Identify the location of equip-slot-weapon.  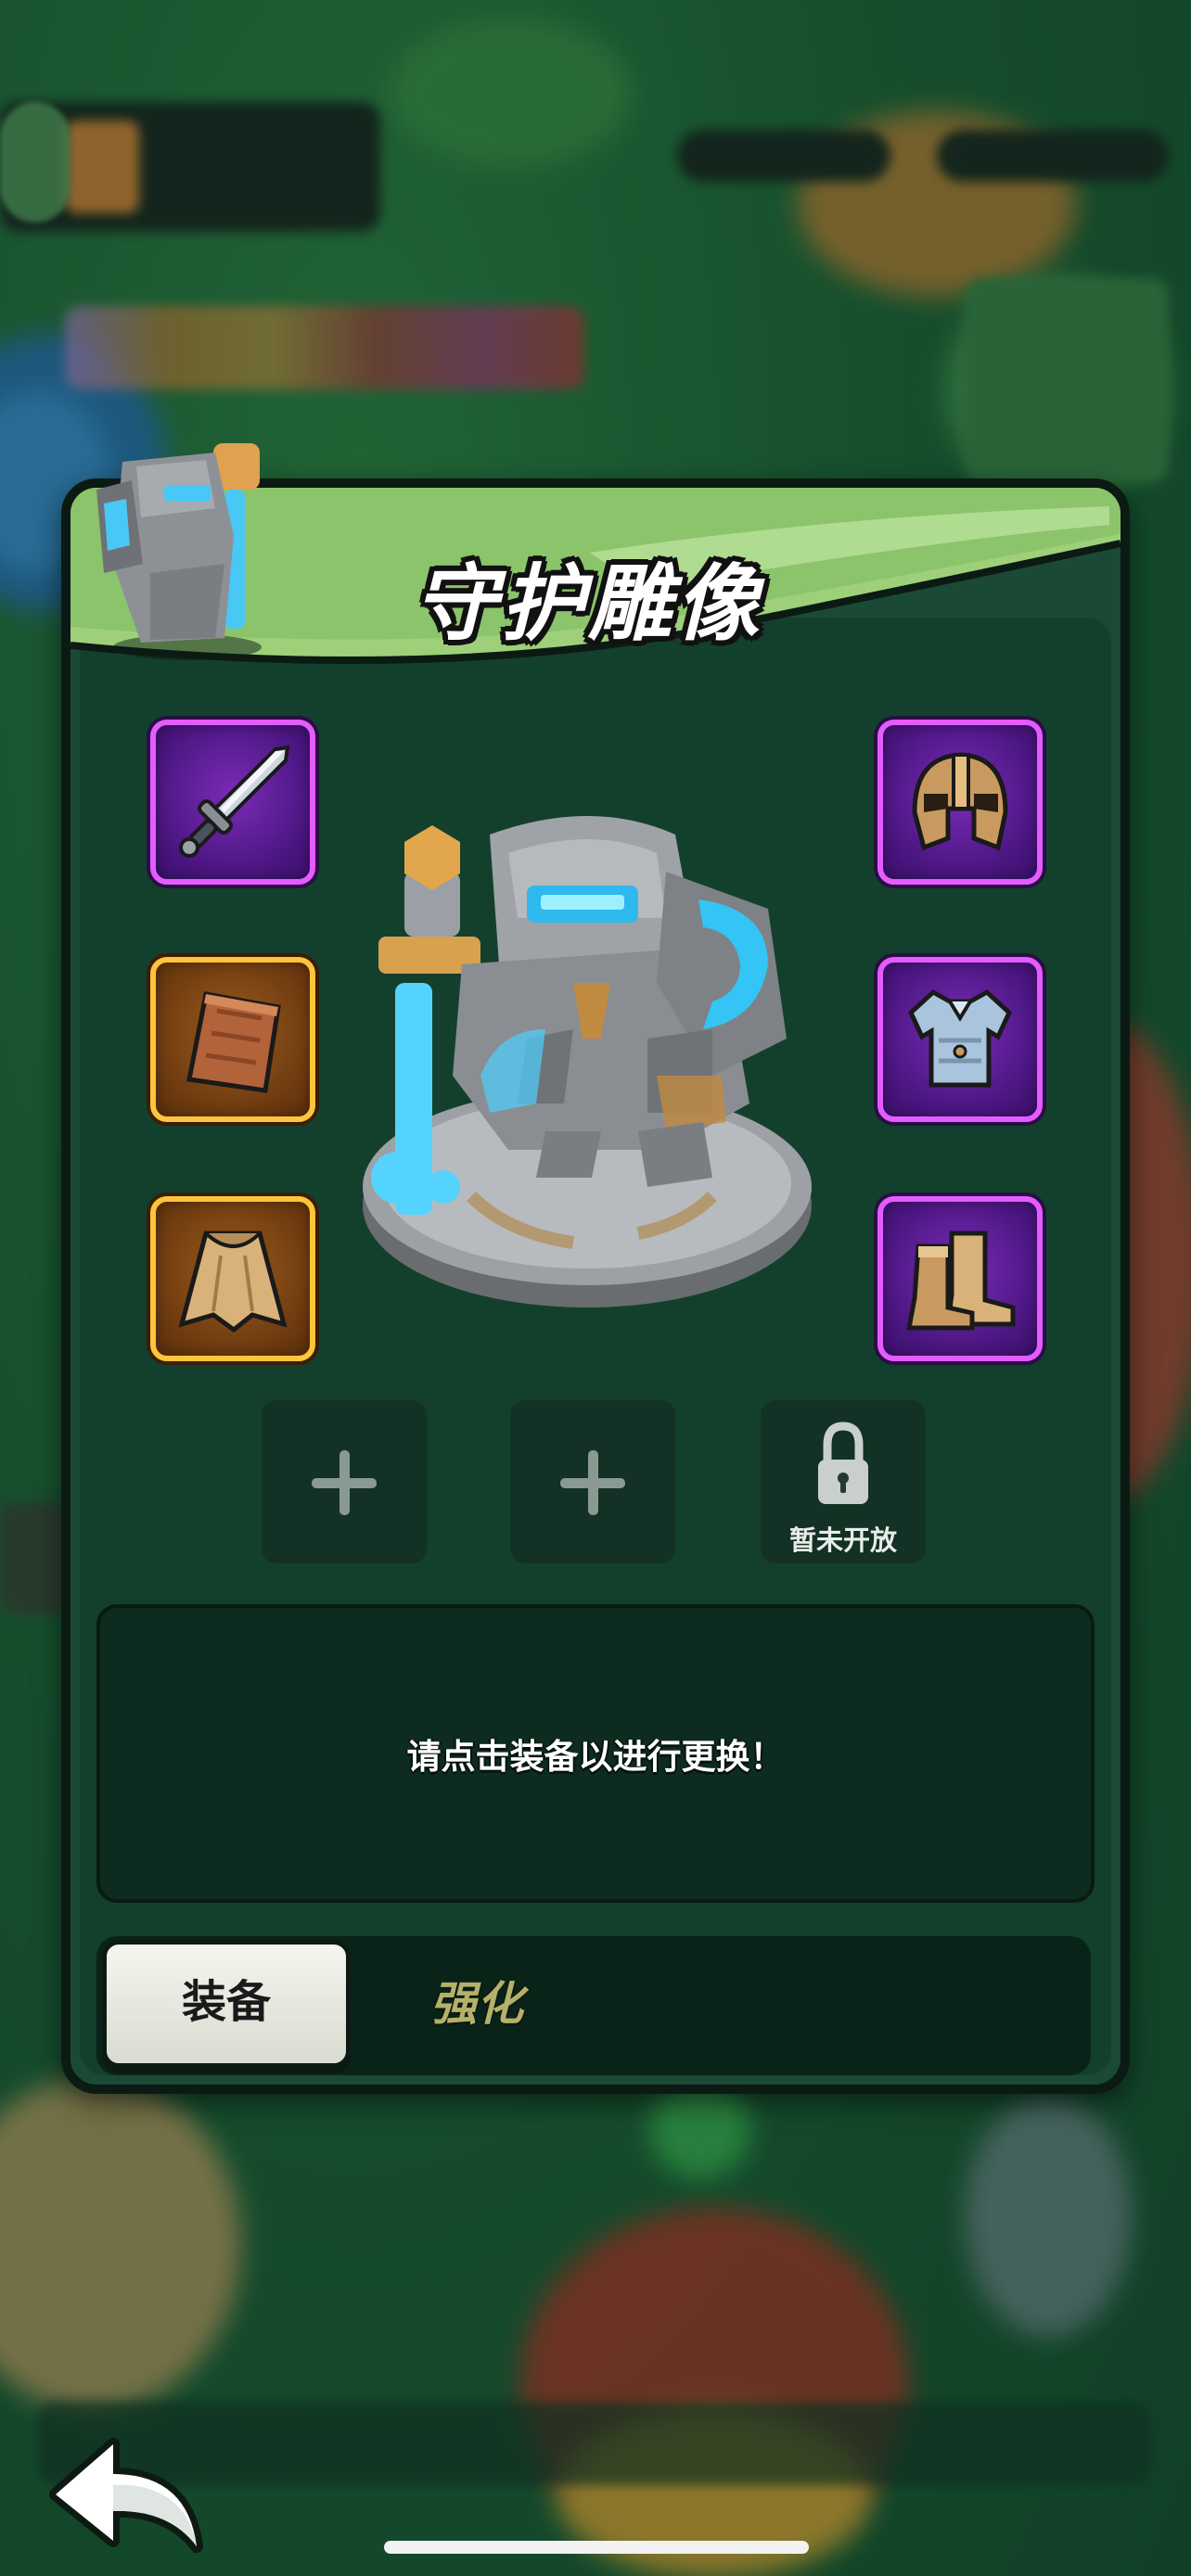
(232, 803).